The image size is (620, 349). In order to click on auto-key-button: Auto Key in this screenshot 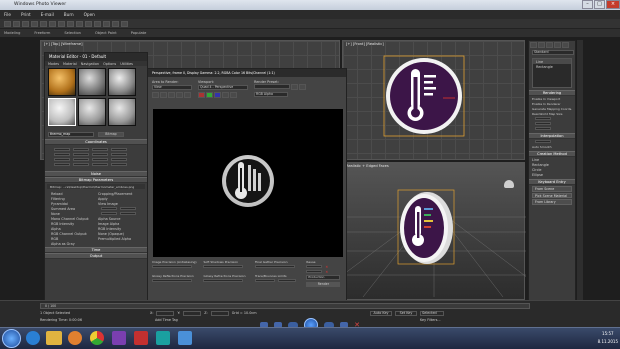, I will do `click(381, 313)`.